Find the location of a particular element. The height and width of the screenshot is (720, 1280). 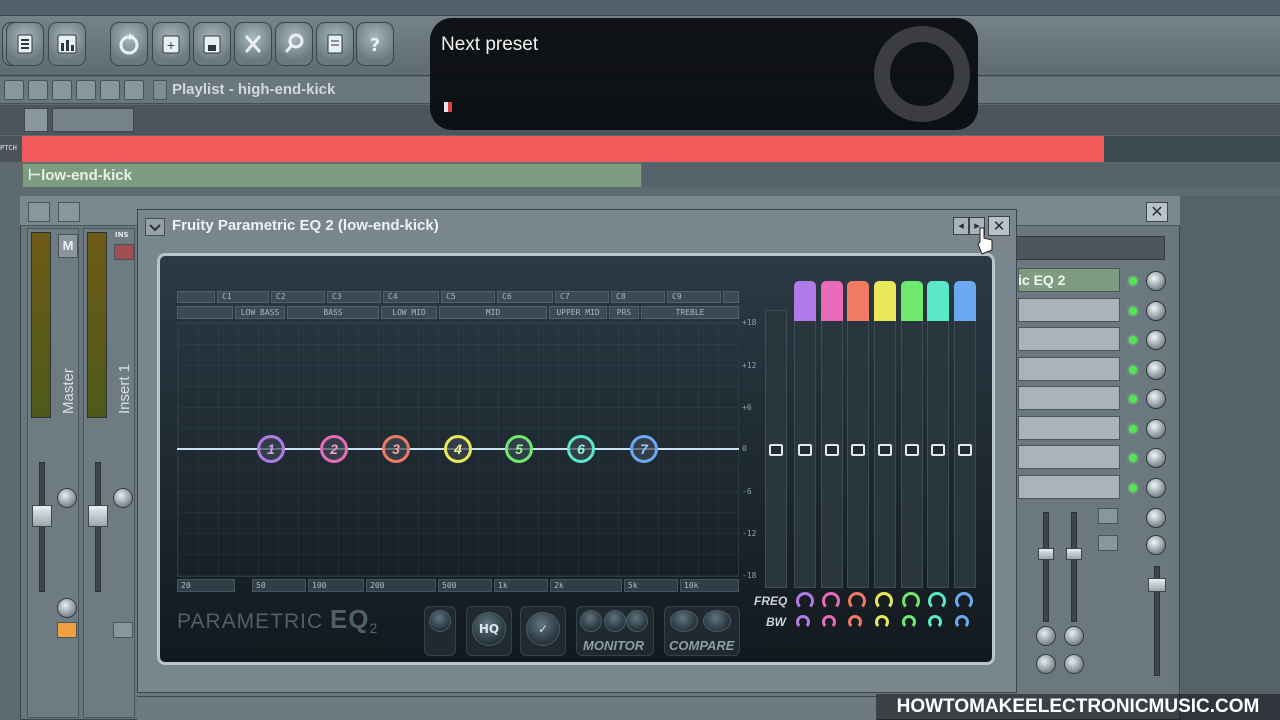

fx-slot-8-led is located at coordinates (1133, 488).